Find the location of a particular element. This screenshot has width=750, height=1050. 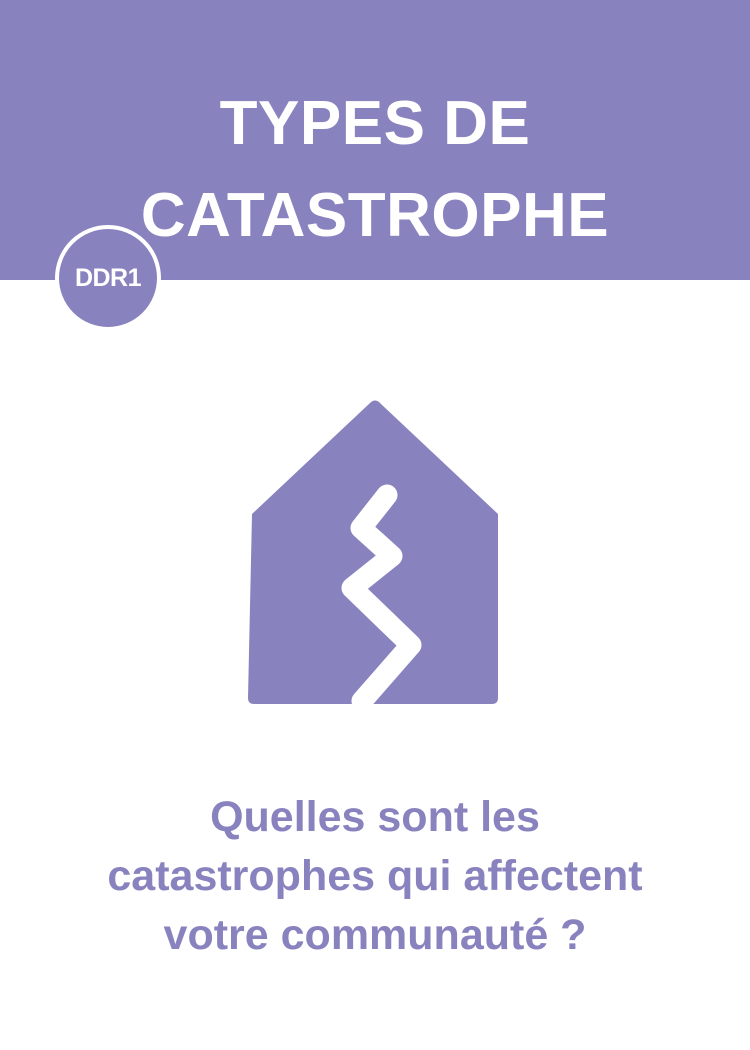

card-code-label: DDR1 is located at coordinates (108, 277).